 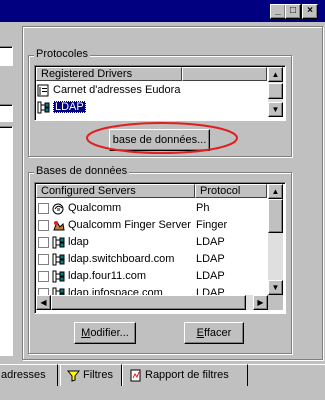 What do you see at coordinates (275, 302) in the screenshot?
I see `scroll-corner` at bounding box center [275, 302].